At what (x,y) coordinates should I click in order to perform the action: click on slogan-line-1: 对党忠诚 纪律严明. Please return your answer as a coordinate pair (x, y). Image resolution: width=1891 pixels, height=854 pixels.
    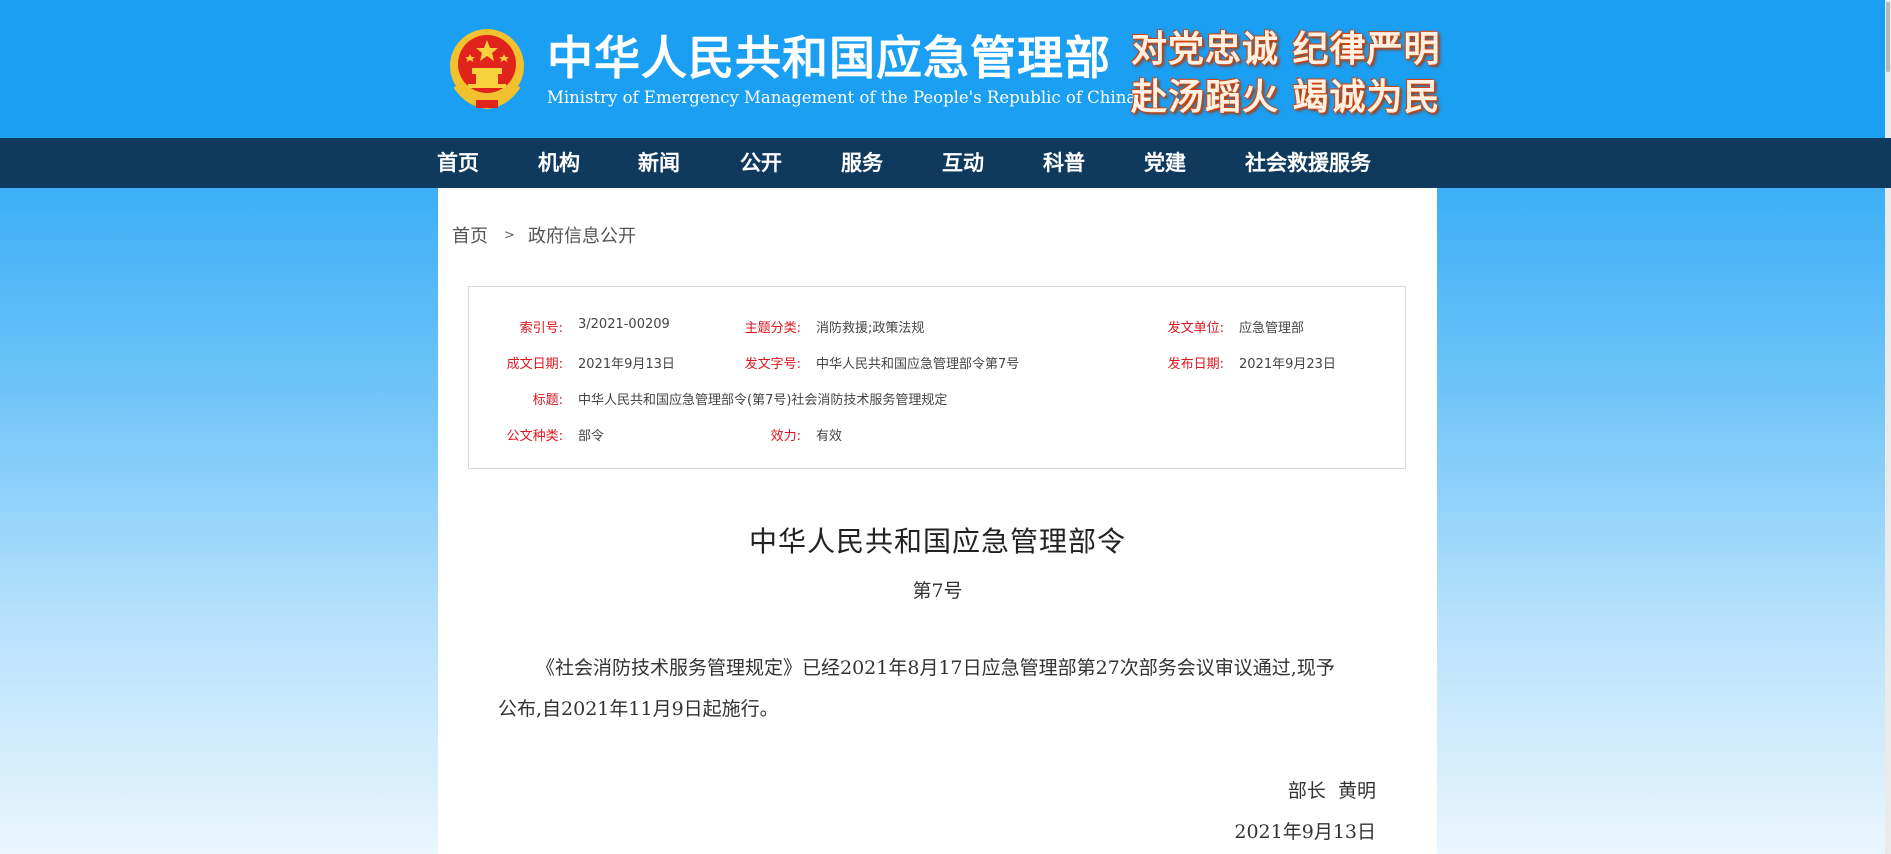
    Looking at the image, I should click on (1286, 49).